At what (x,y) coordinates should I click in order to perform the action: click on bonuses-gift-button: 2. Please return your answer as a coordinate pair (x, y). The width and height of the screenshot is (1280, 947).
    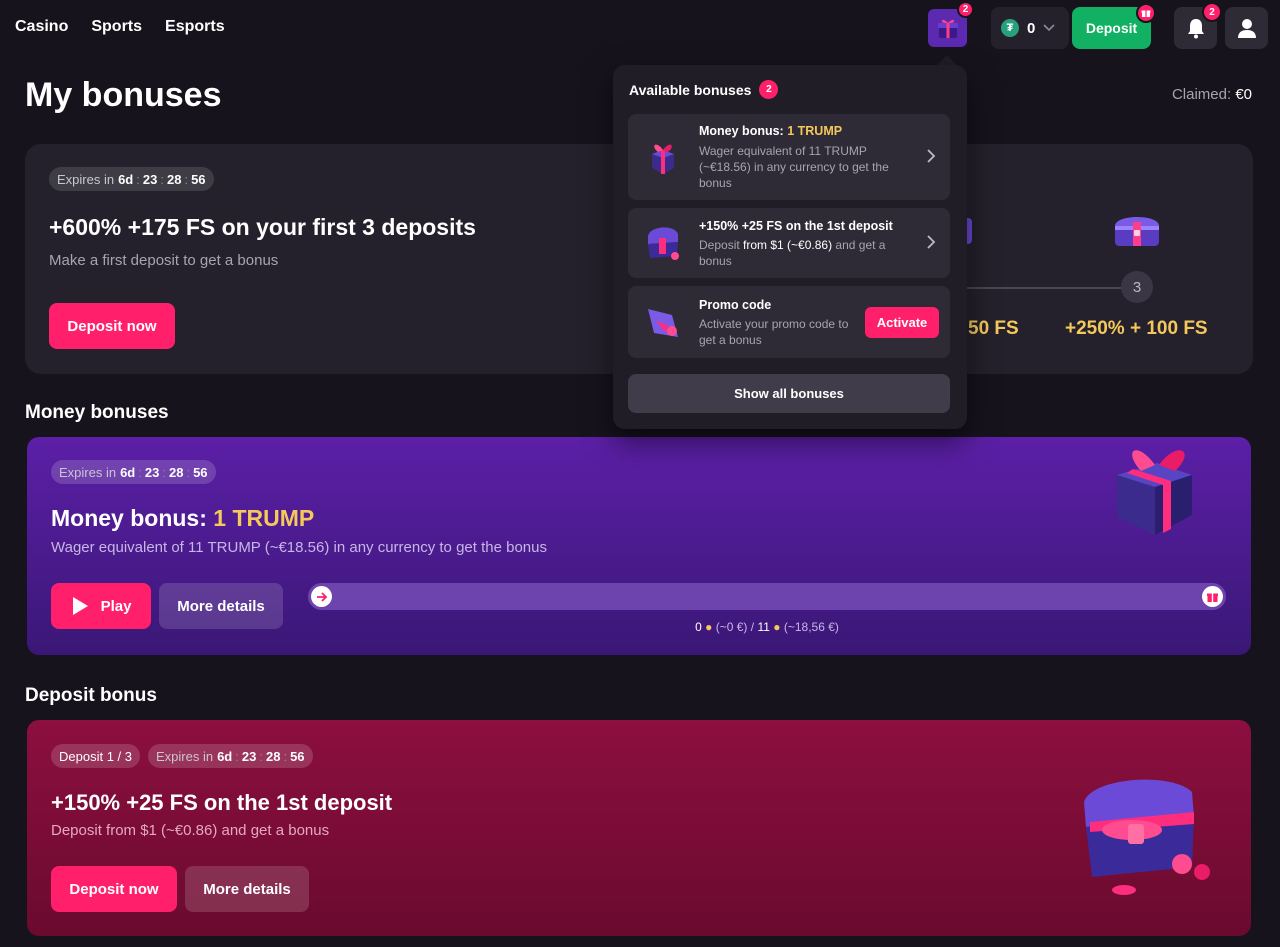
    Looking at the image, I should click on (951, 24).